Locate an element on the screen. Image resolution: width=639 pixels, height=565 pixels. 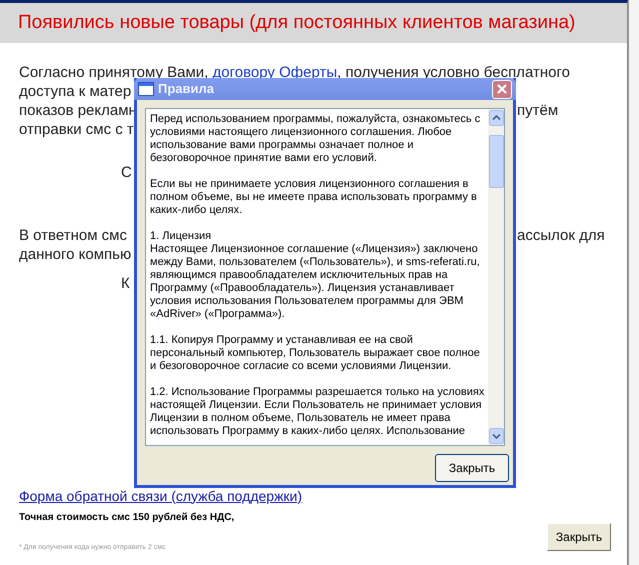
scroll-thumb is located at coordinates (496, 161).